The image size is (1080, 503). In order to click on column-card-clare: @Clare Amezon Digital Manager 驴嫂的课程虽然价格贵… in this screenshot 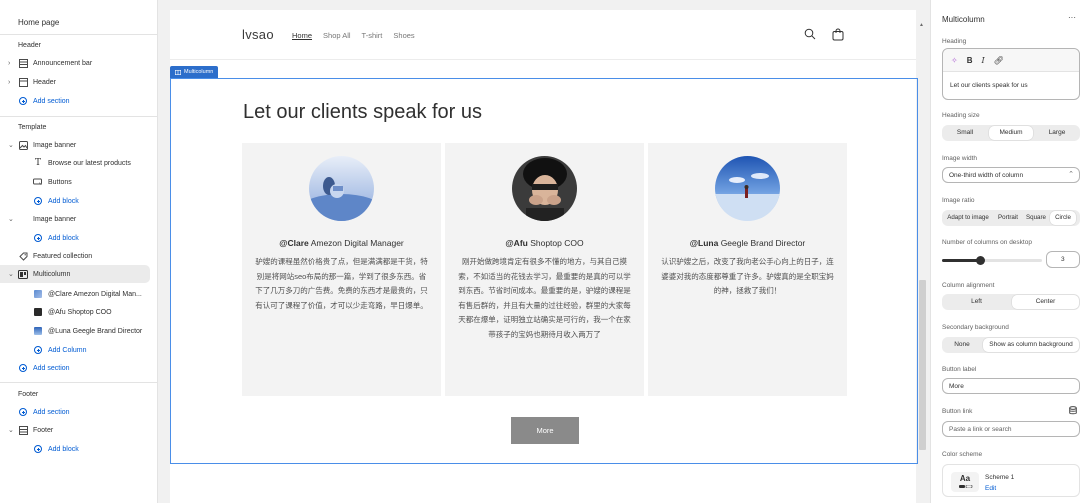, I will do `click(341, 269)`.